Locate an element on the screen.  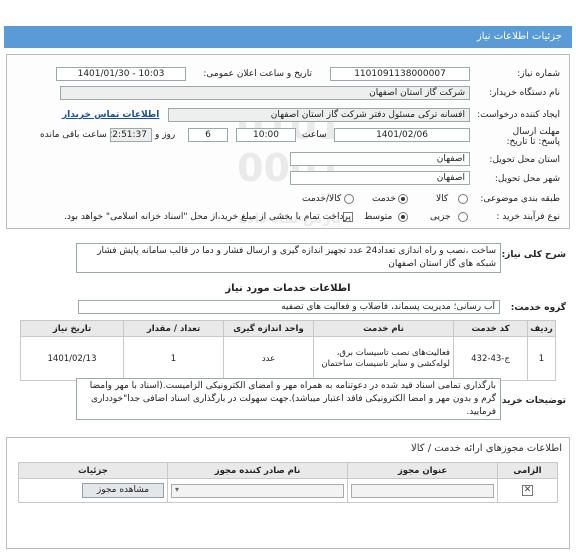
deadline-time-field: 10:00 is located at coordinates (266, 135).